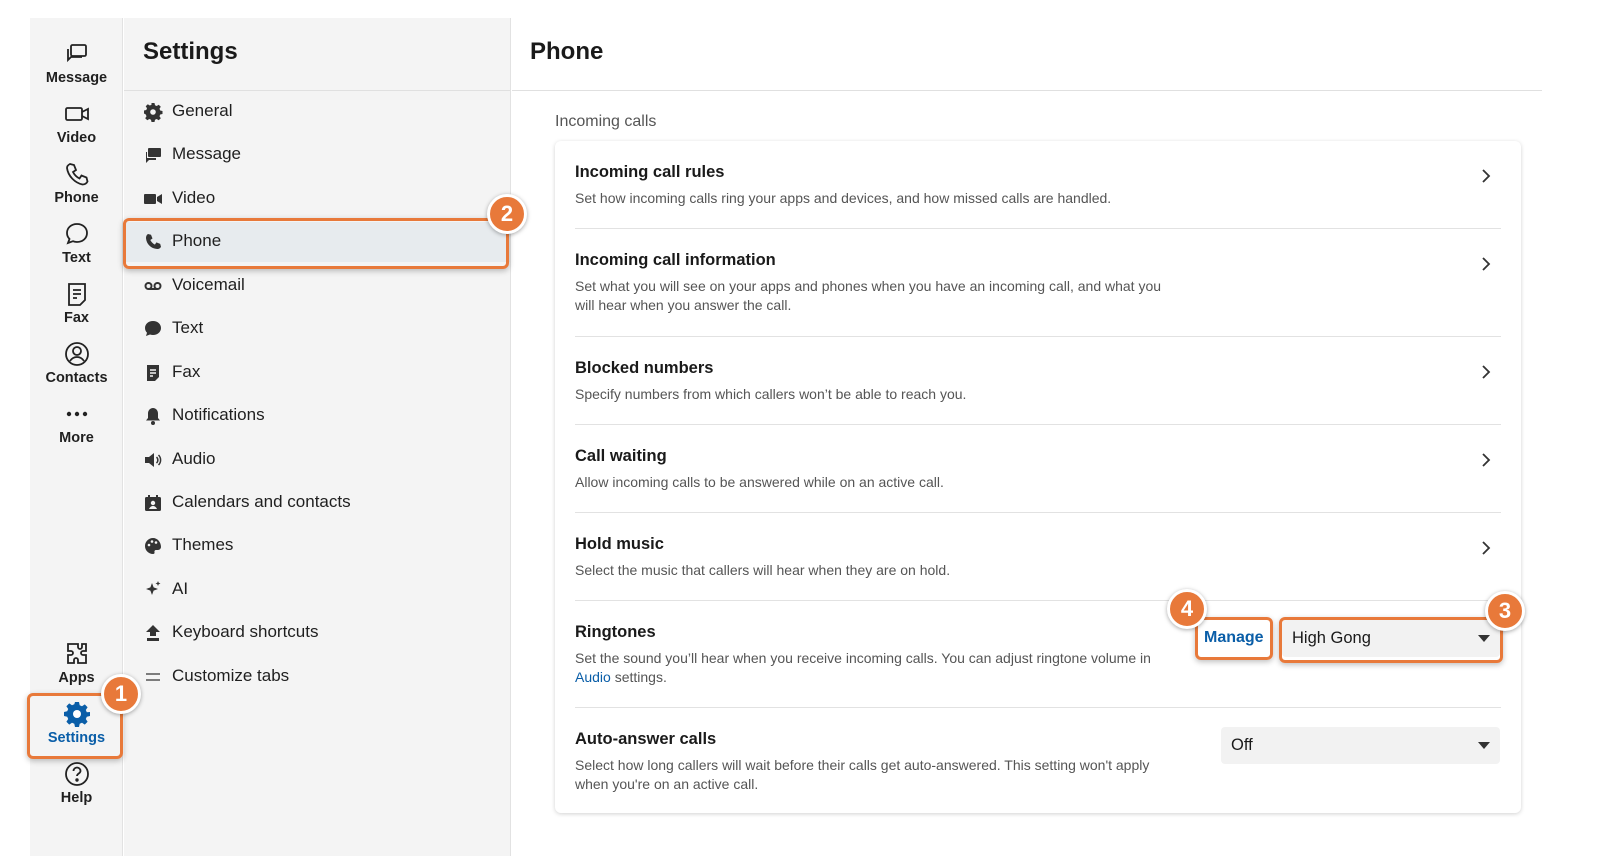 The height and width of the screenshot is (856, 1600). I want to click on rail-item-contacts: Contacts, so click(76, 363).